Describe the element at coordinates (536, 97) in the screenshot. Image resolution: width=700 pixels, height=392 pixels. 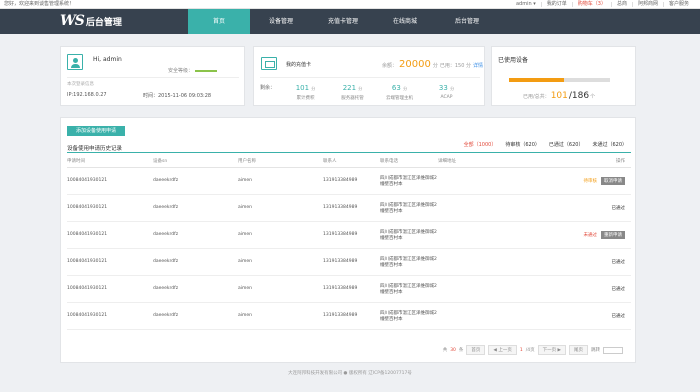
I see `device-count-label: 已用/总共：` at that location.